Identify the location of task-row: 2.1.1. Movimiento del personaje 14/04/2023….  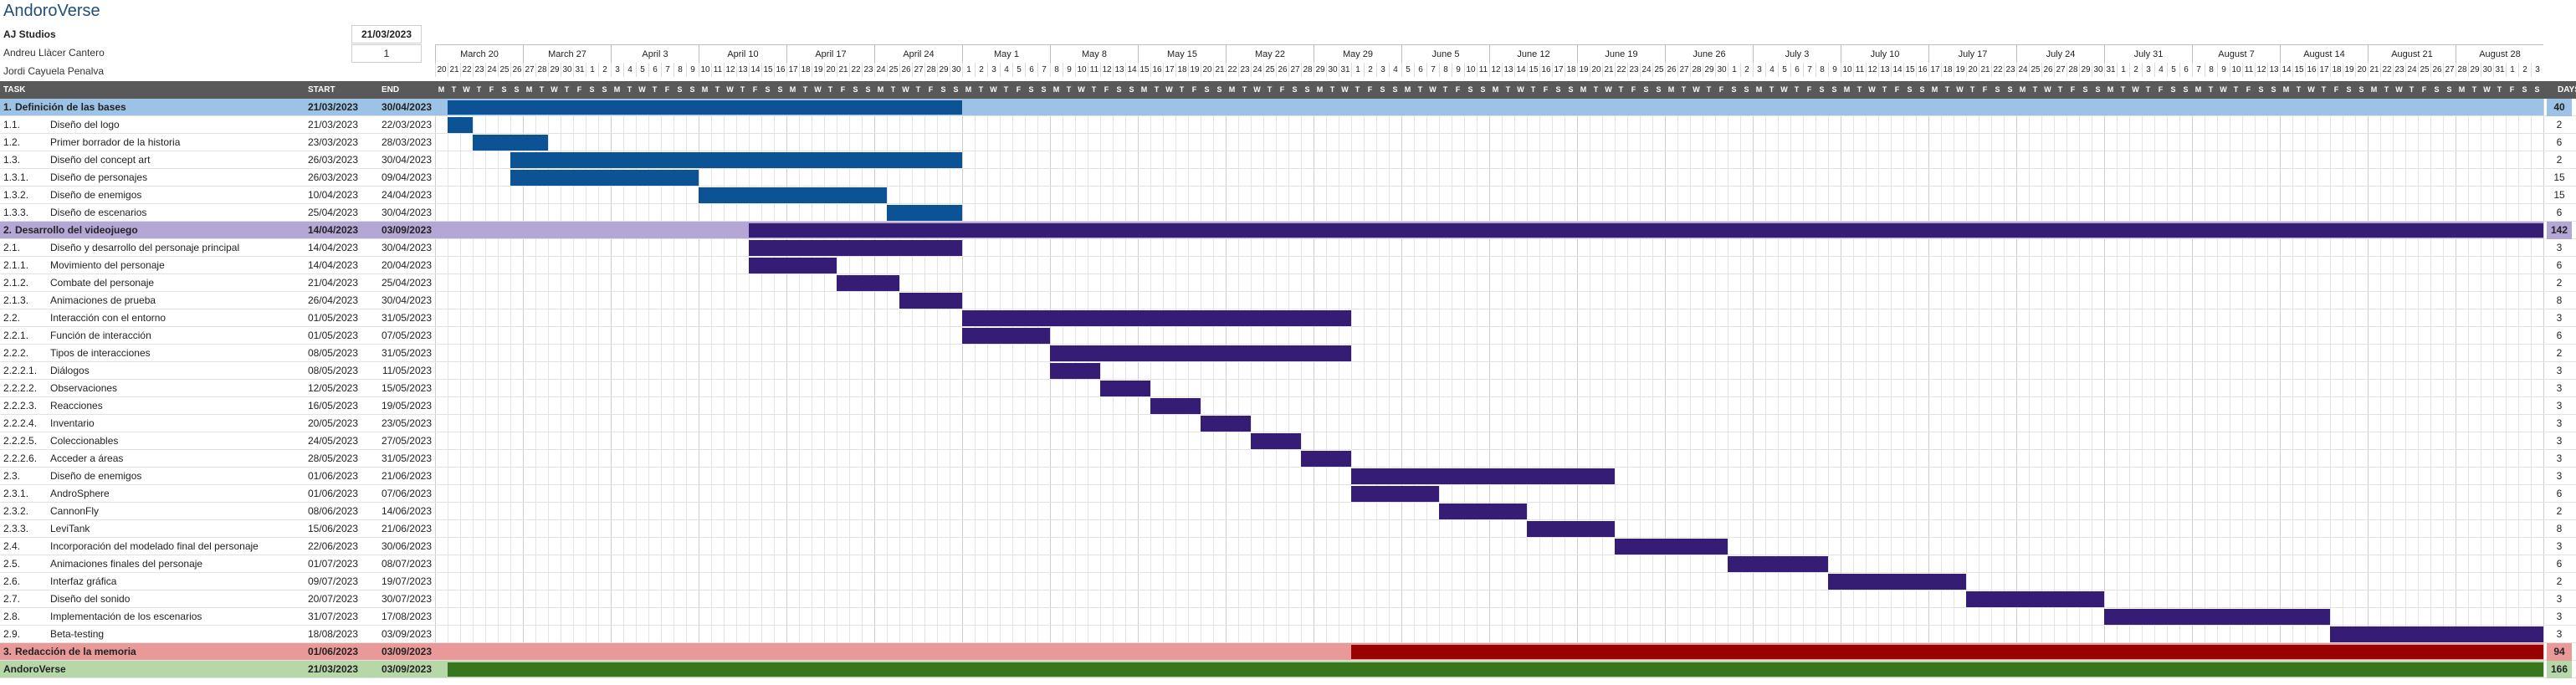
(1288, 265).